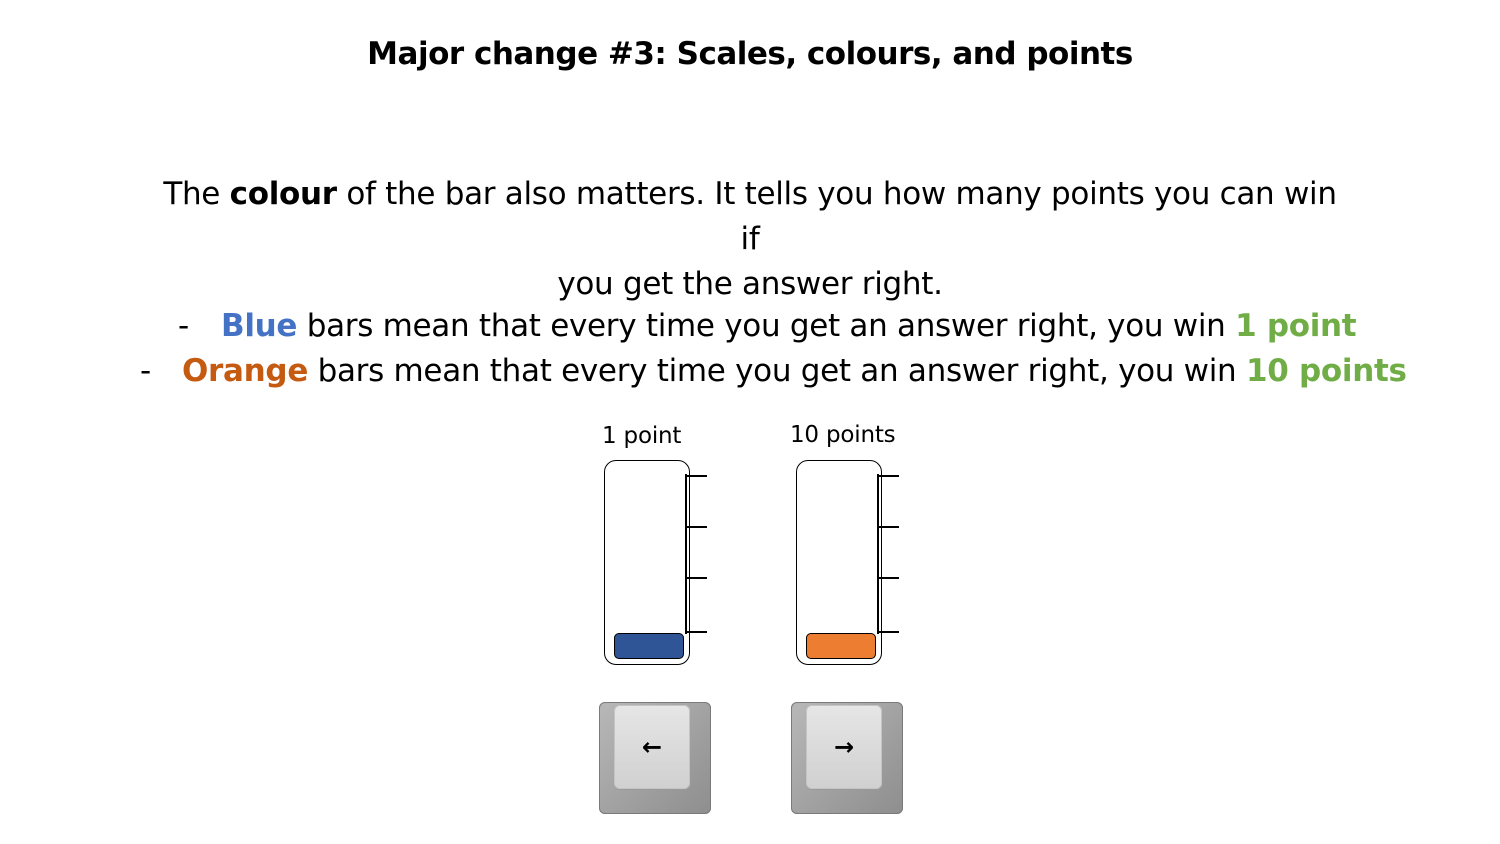 The height and width of the screenshot is (844, 1500). I want to click on key-face: ←, so click(652, 747).